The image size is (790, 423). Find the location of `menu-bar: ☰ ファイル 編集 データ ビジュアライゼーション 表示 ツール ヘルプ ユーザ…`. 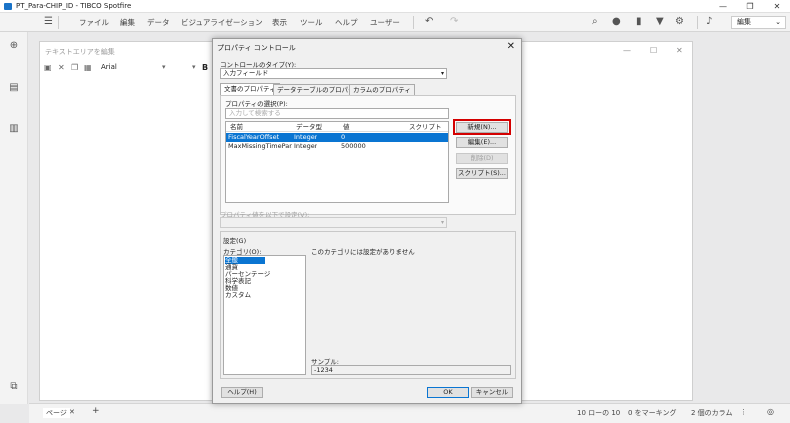

menu-bar: ☰ ファイル 編集 データ ビジュアライゼーション 表示 ツール ヘルプ ユーザ… is located at coordinates (395, 22).